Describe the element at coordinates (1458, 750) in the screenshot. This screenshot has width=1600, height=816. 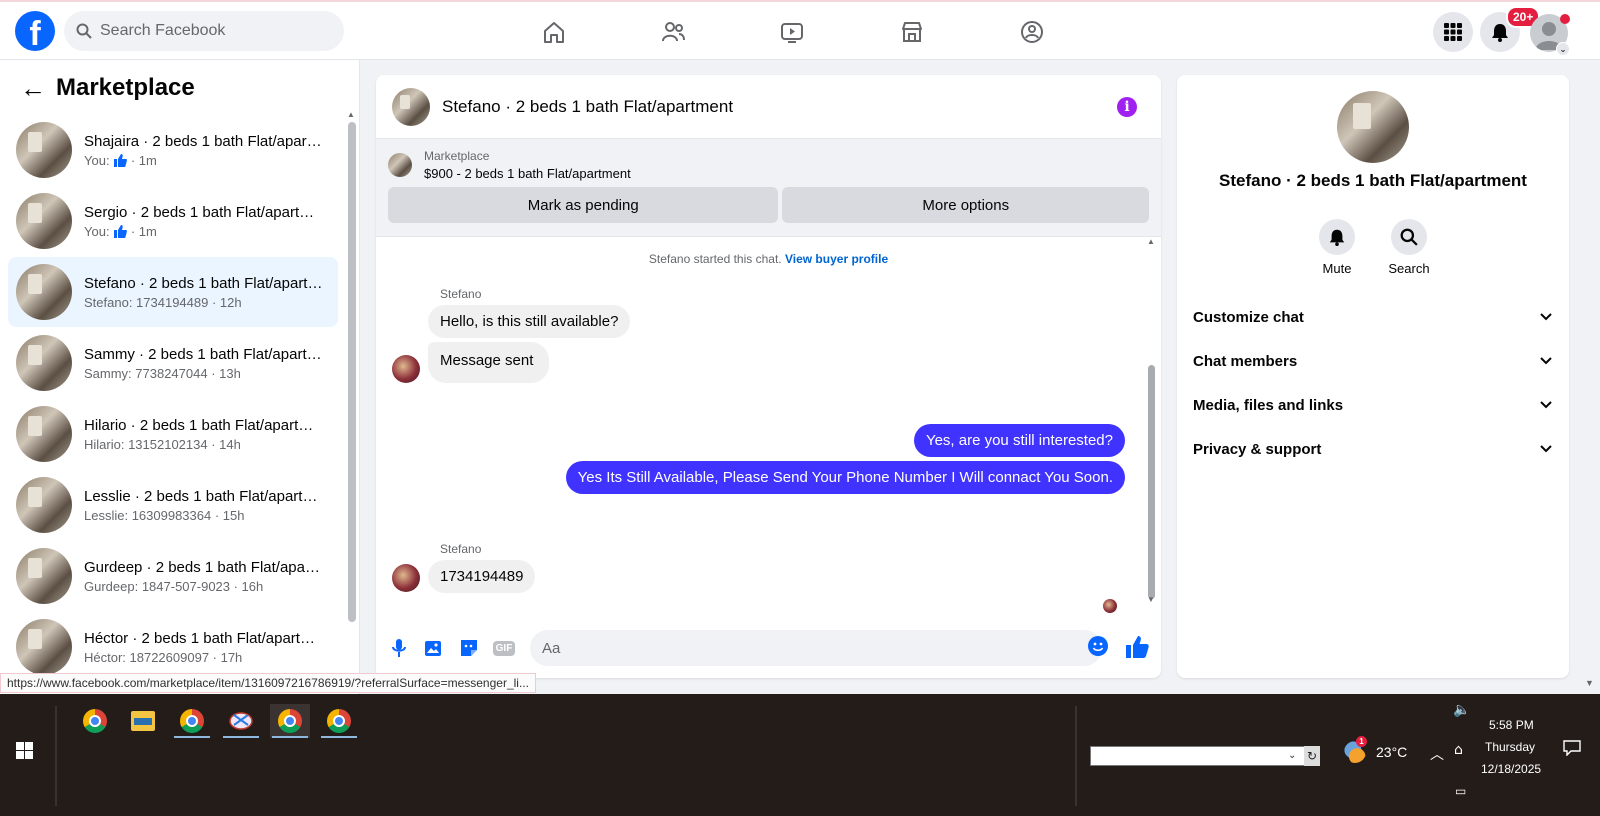
I see `meet-now-icon: ⌂` at that location.